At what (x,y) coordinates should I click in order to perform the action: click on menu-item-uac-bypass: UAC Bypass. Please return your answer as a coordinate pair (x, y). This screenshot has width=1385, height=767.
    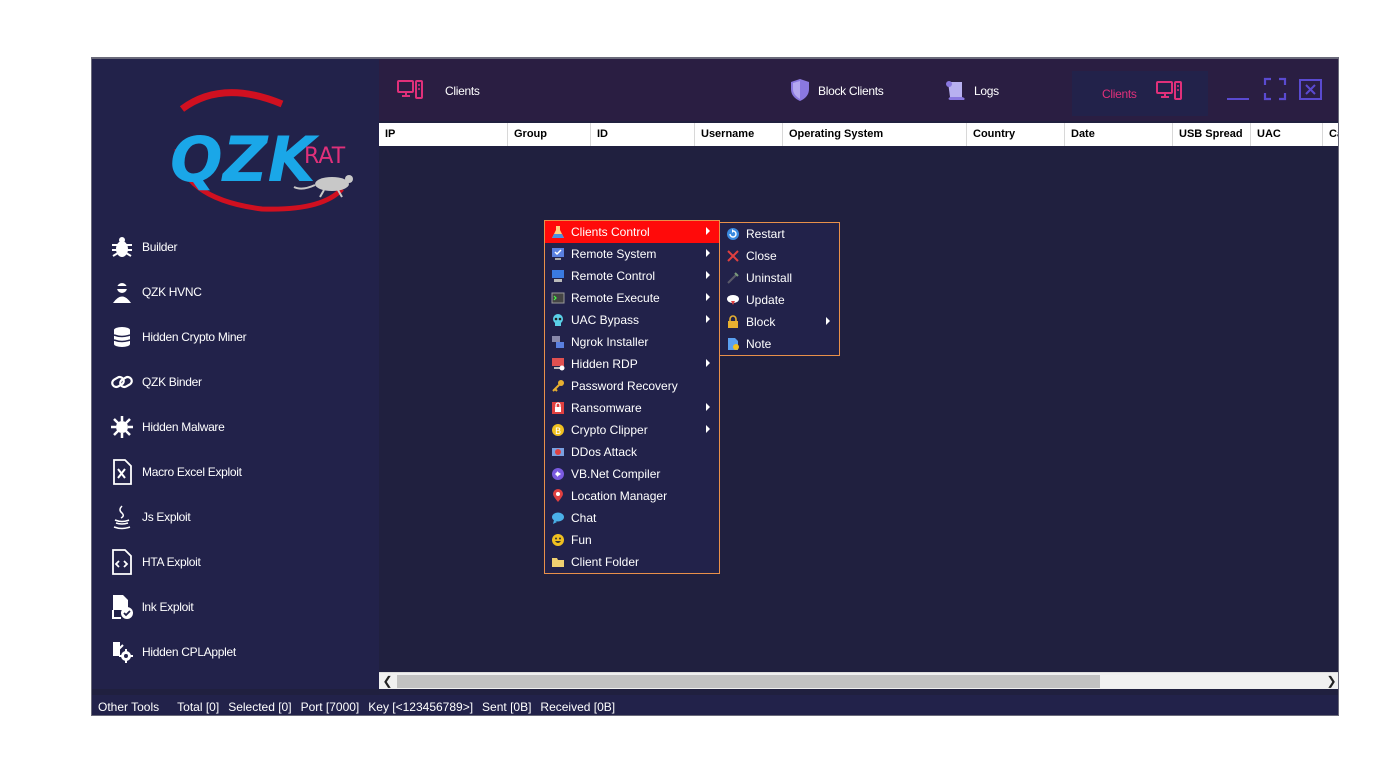
    Looking at the image, I should click on (632, 320).